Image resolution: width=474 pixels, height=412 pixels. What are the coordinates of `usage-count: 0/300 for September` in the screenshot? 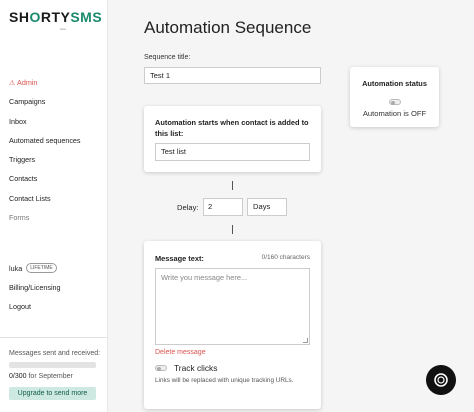 It's located at (41, 376).